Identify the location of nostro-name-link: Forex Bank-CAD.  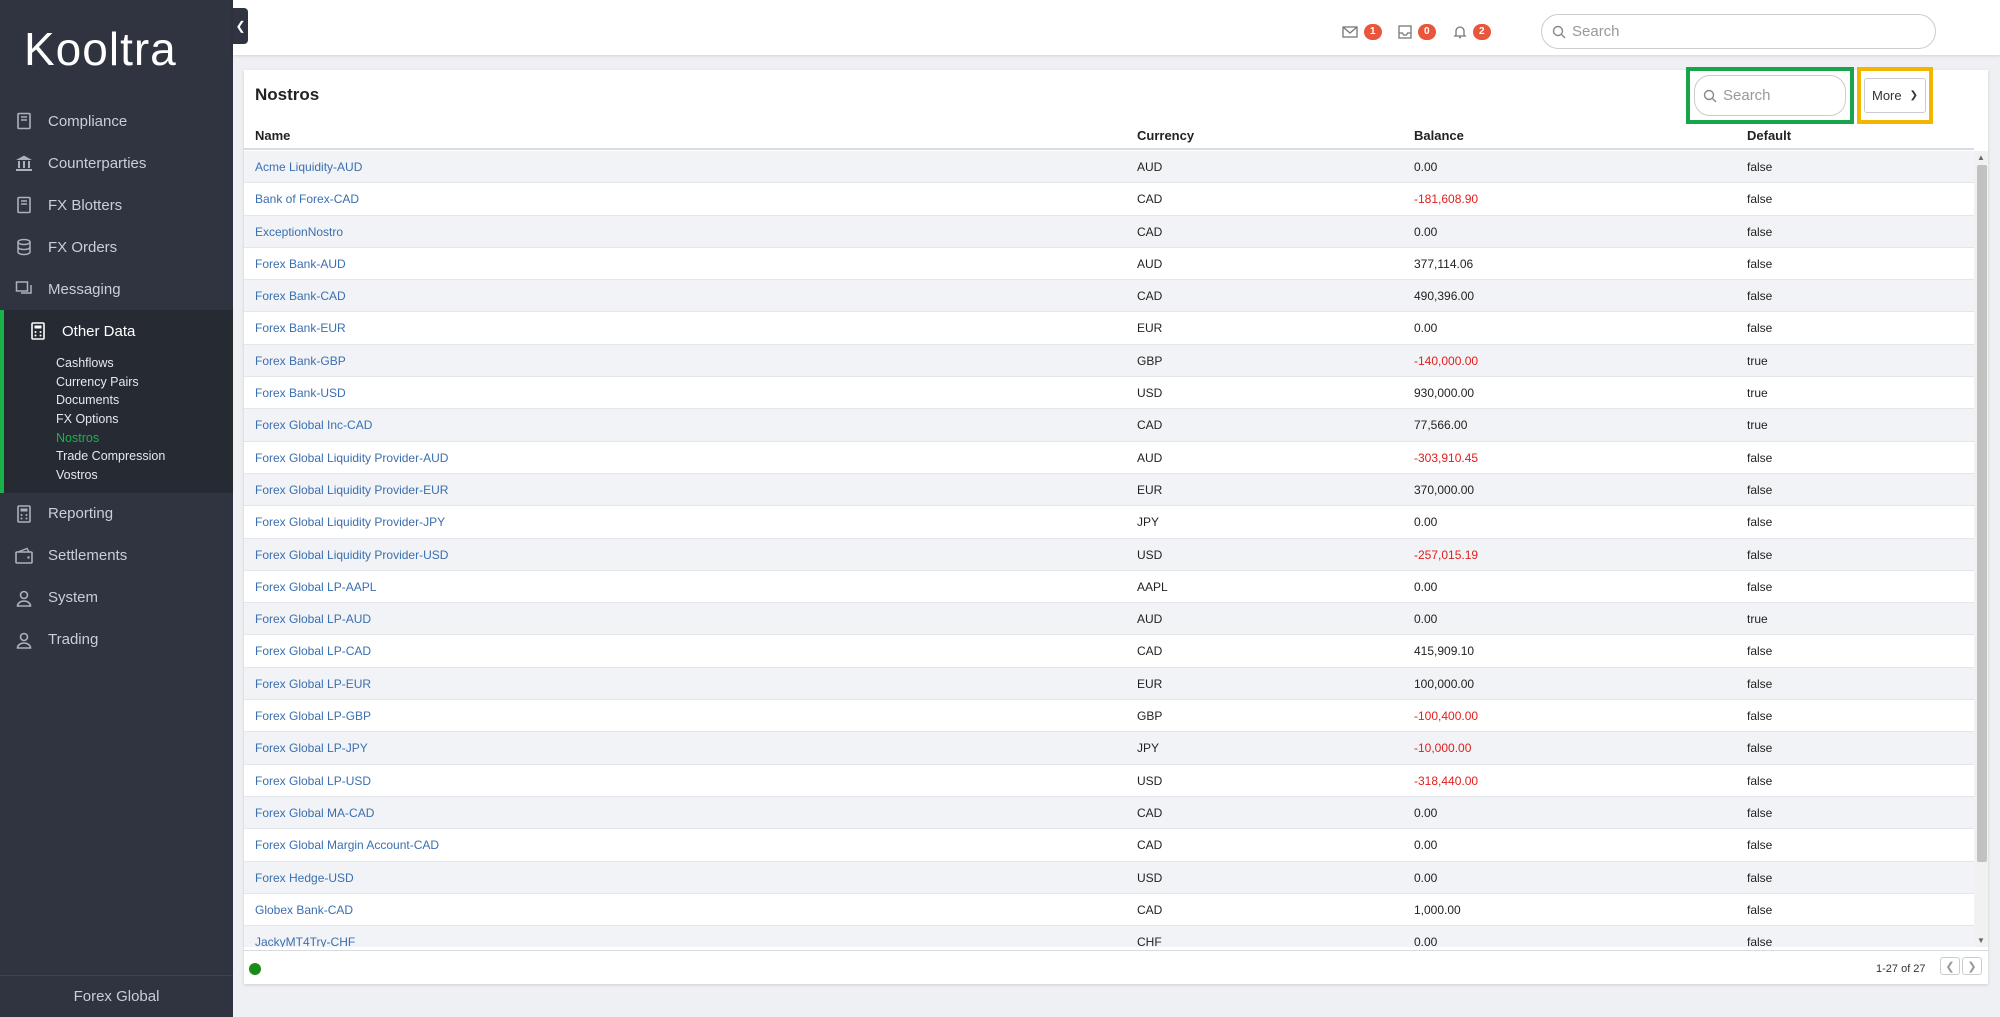
(300, 296).